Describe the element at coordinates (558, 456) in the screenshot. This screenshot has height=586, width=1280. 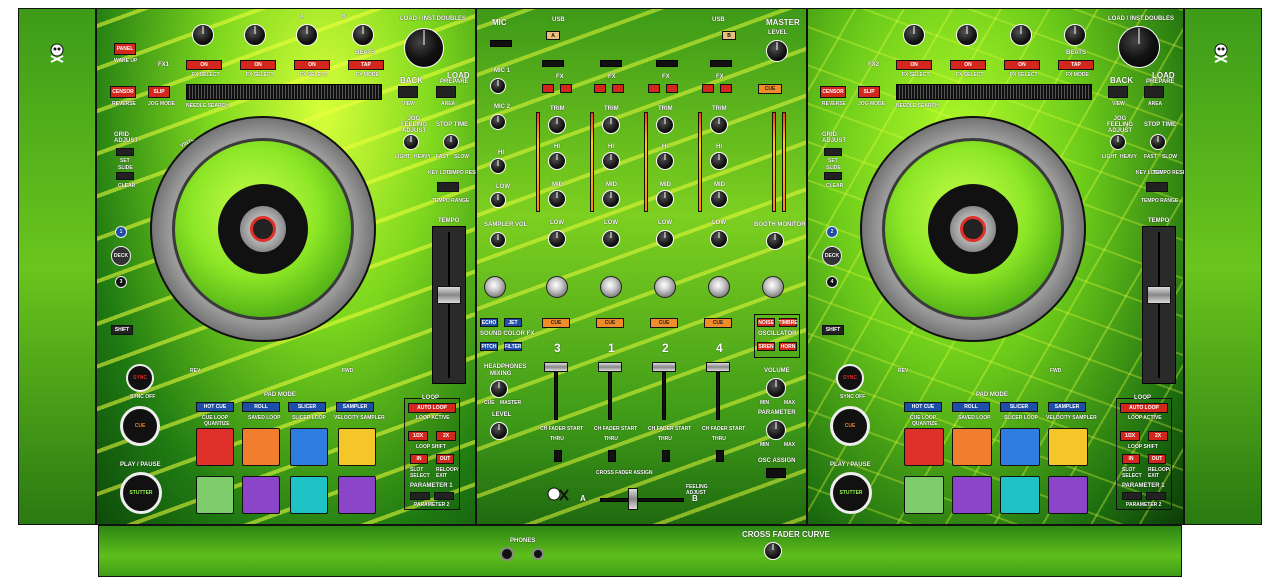
I see `ch3-assign-switch` at that location.